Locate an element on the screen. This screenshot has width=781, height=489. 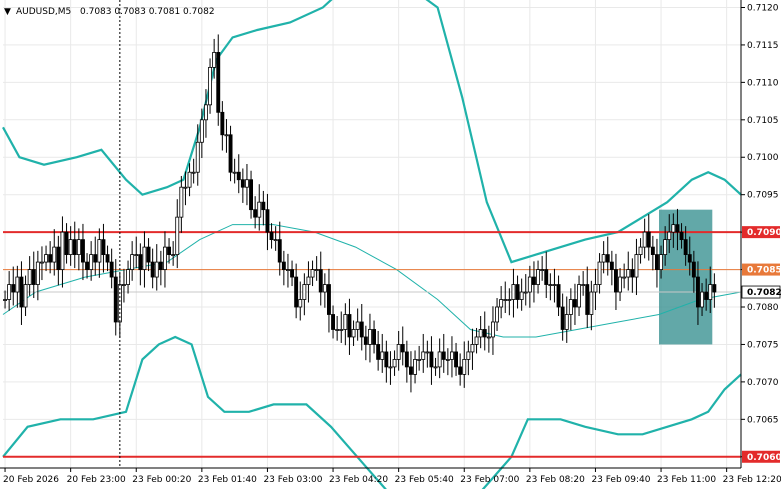
time-tick-label-0: 20 Feb 2026 is located at coordinates (31, 480).